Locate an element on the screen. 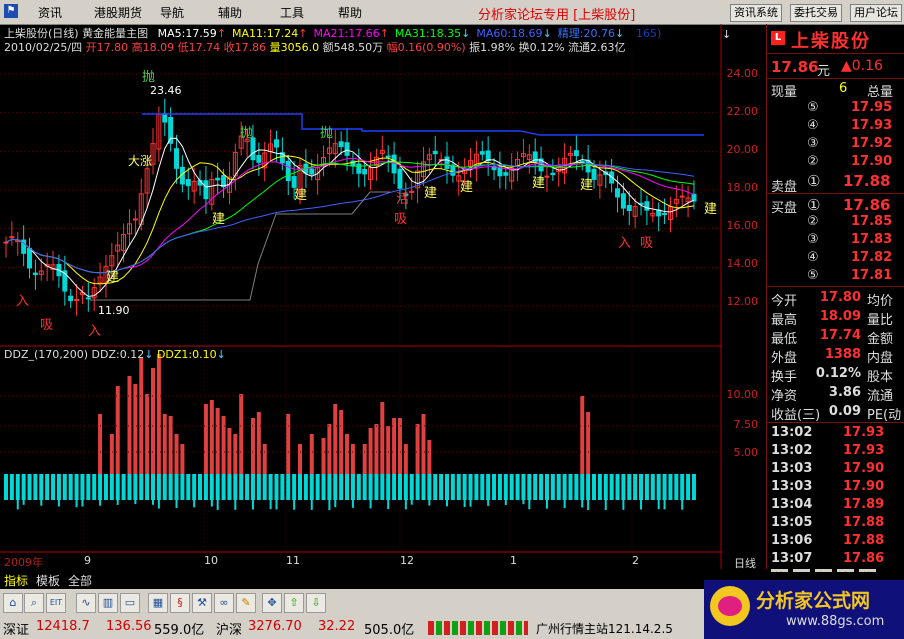 This screenshot has width=904, height=639. chain-icon: ∞ is located at coordinates (224, 603).